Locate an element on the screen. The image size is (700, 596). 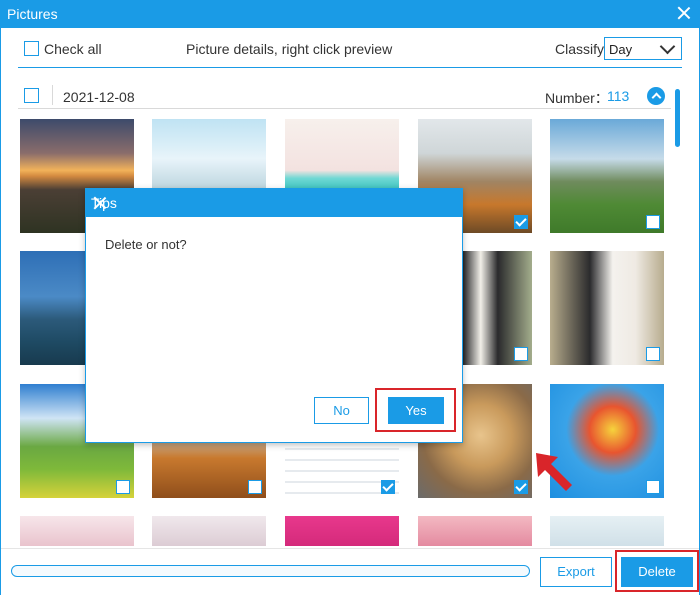
scrollbar-thumb is located at coordinates (677, 118).